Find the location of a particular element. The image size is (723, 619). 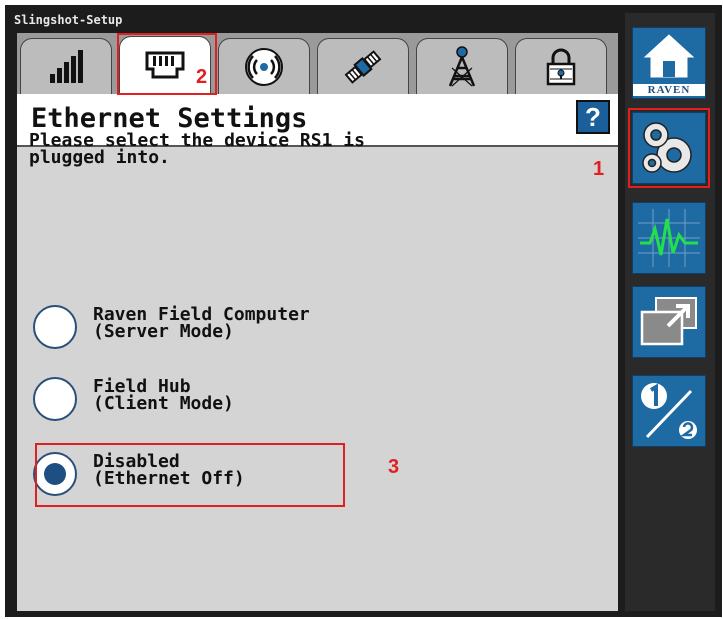

signal-bars-icon is located at coordinates (66, 66).